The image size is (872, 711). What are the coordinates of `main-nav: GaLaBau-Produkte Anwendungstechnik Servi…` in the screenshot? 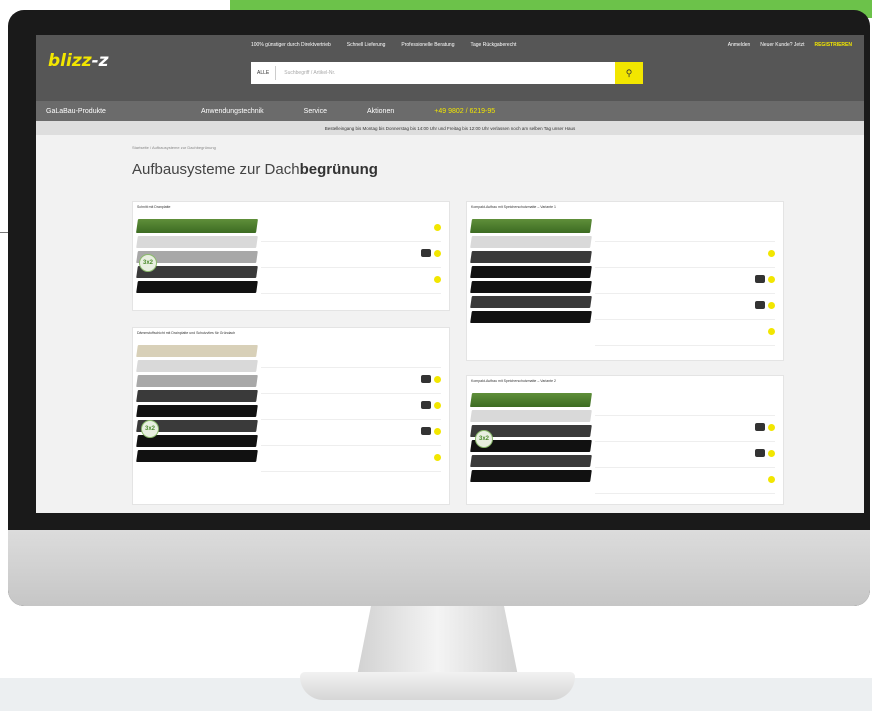 It's located at (450, 111).